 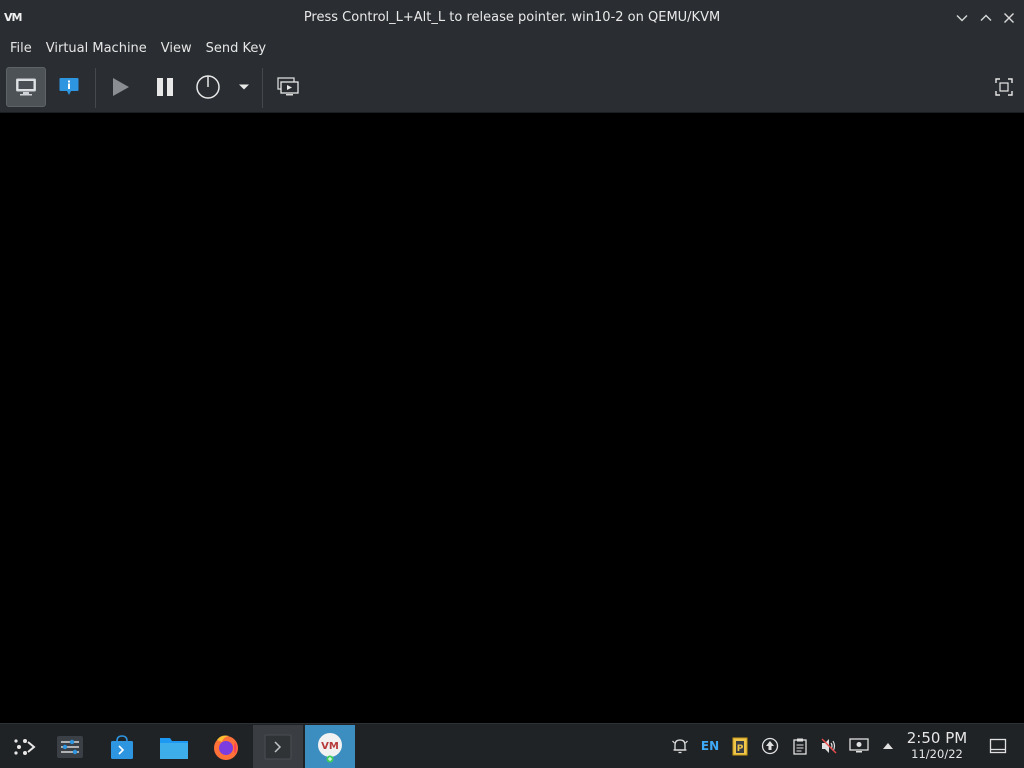 I want to click on tray-expand-button, so click(x=888, y=746).